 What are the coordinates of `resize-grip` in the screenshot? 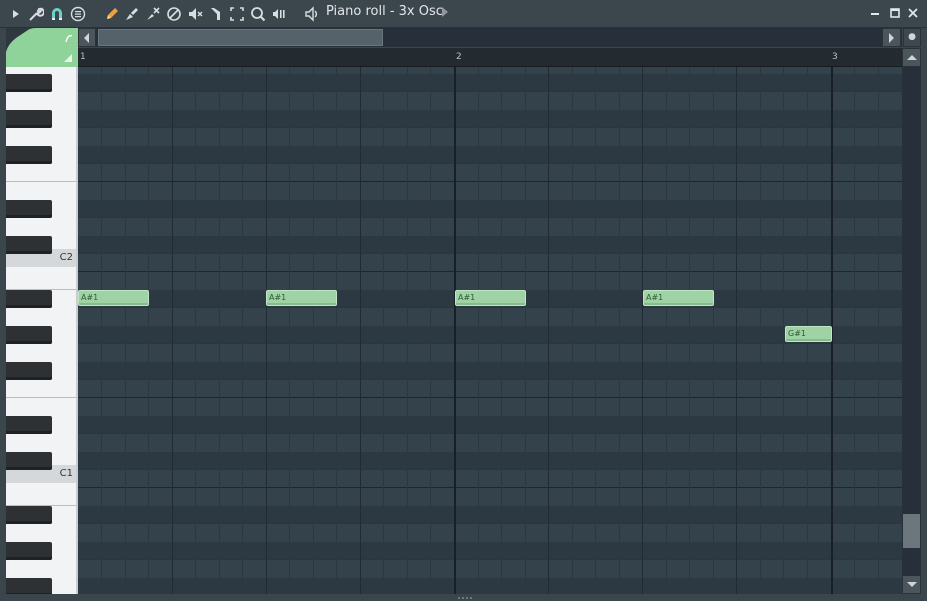 It's located at (465, 598).